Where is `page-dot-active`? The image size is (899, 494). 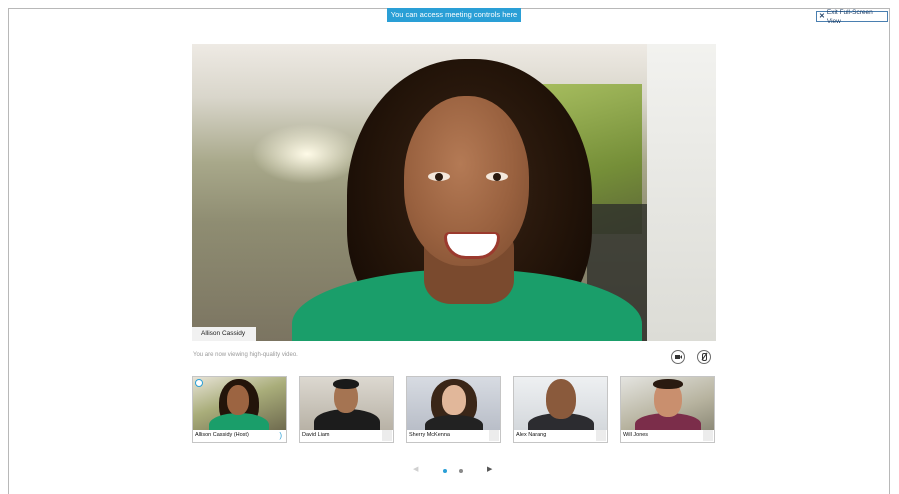
page-dot-active is located at coordinates (445, 471).